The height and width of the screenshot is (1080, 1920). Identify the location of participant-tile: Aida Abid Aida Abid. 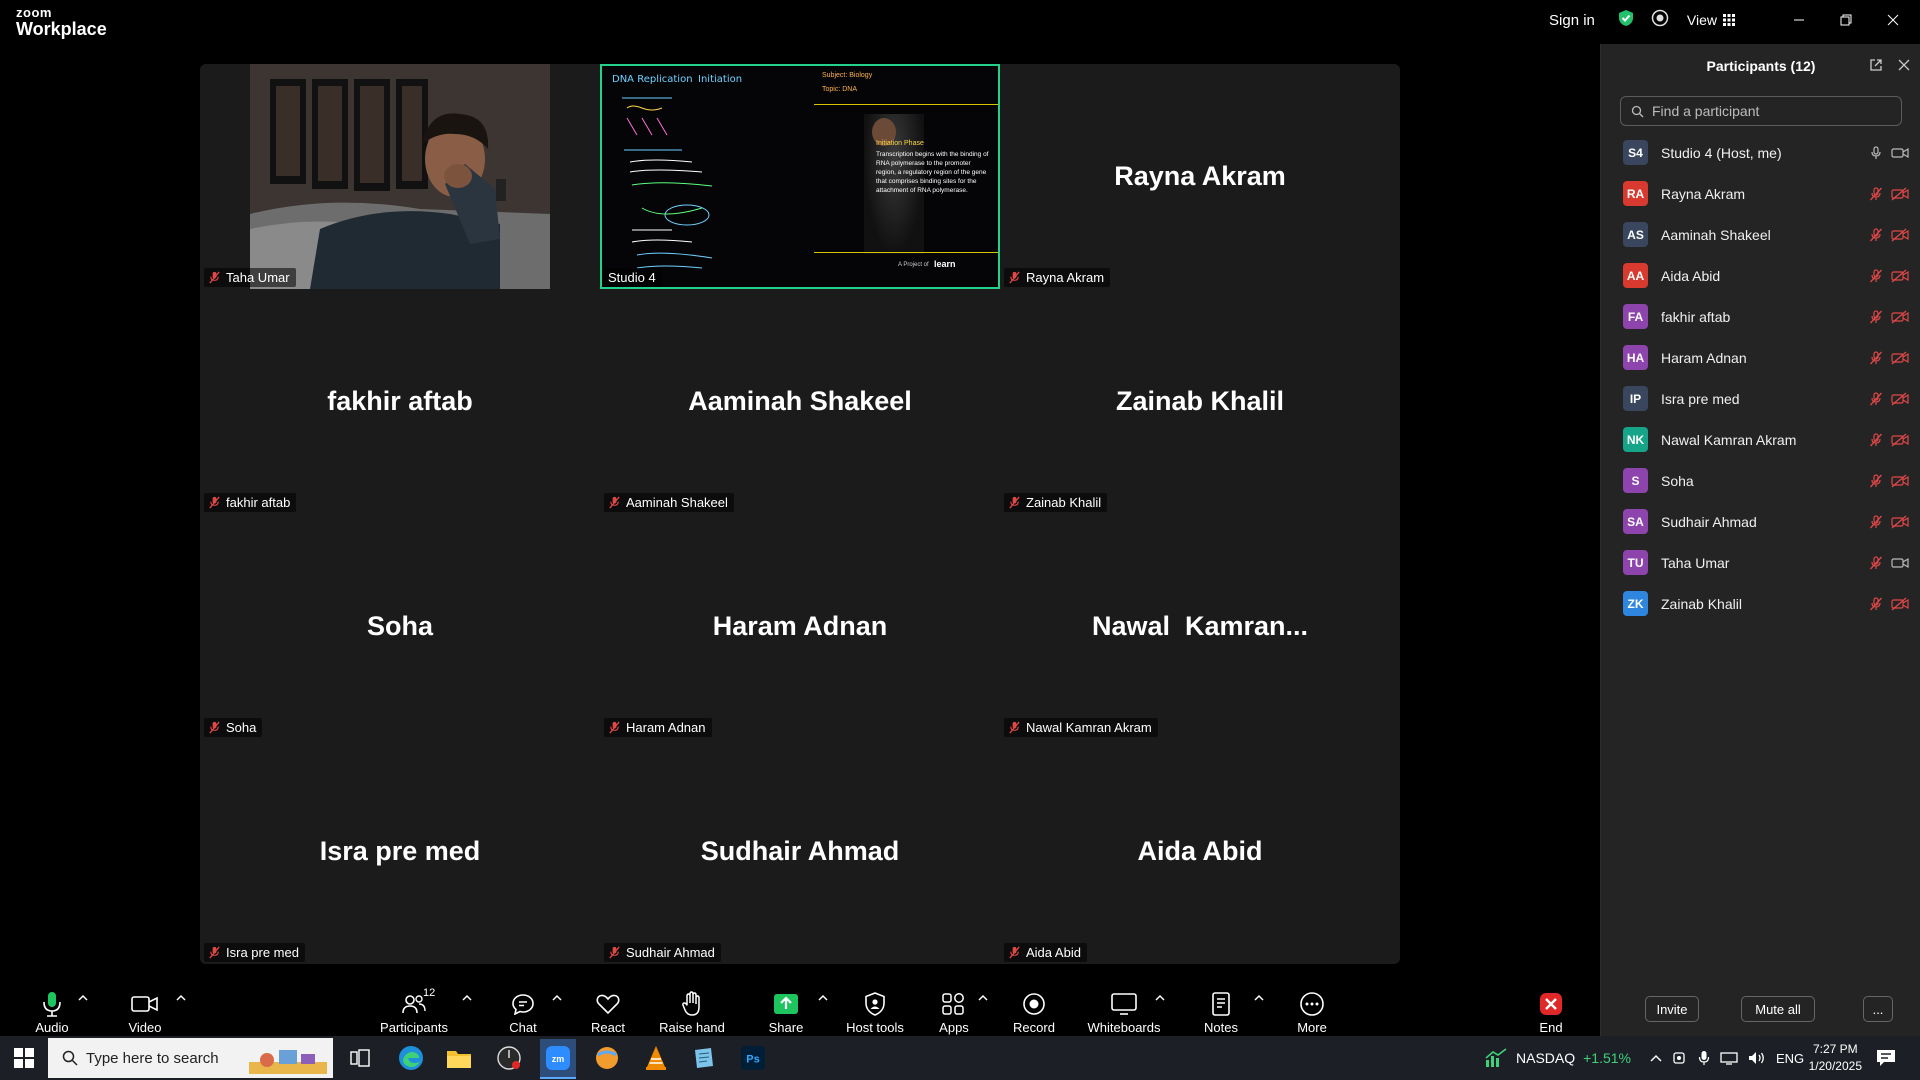
(1200, 851).